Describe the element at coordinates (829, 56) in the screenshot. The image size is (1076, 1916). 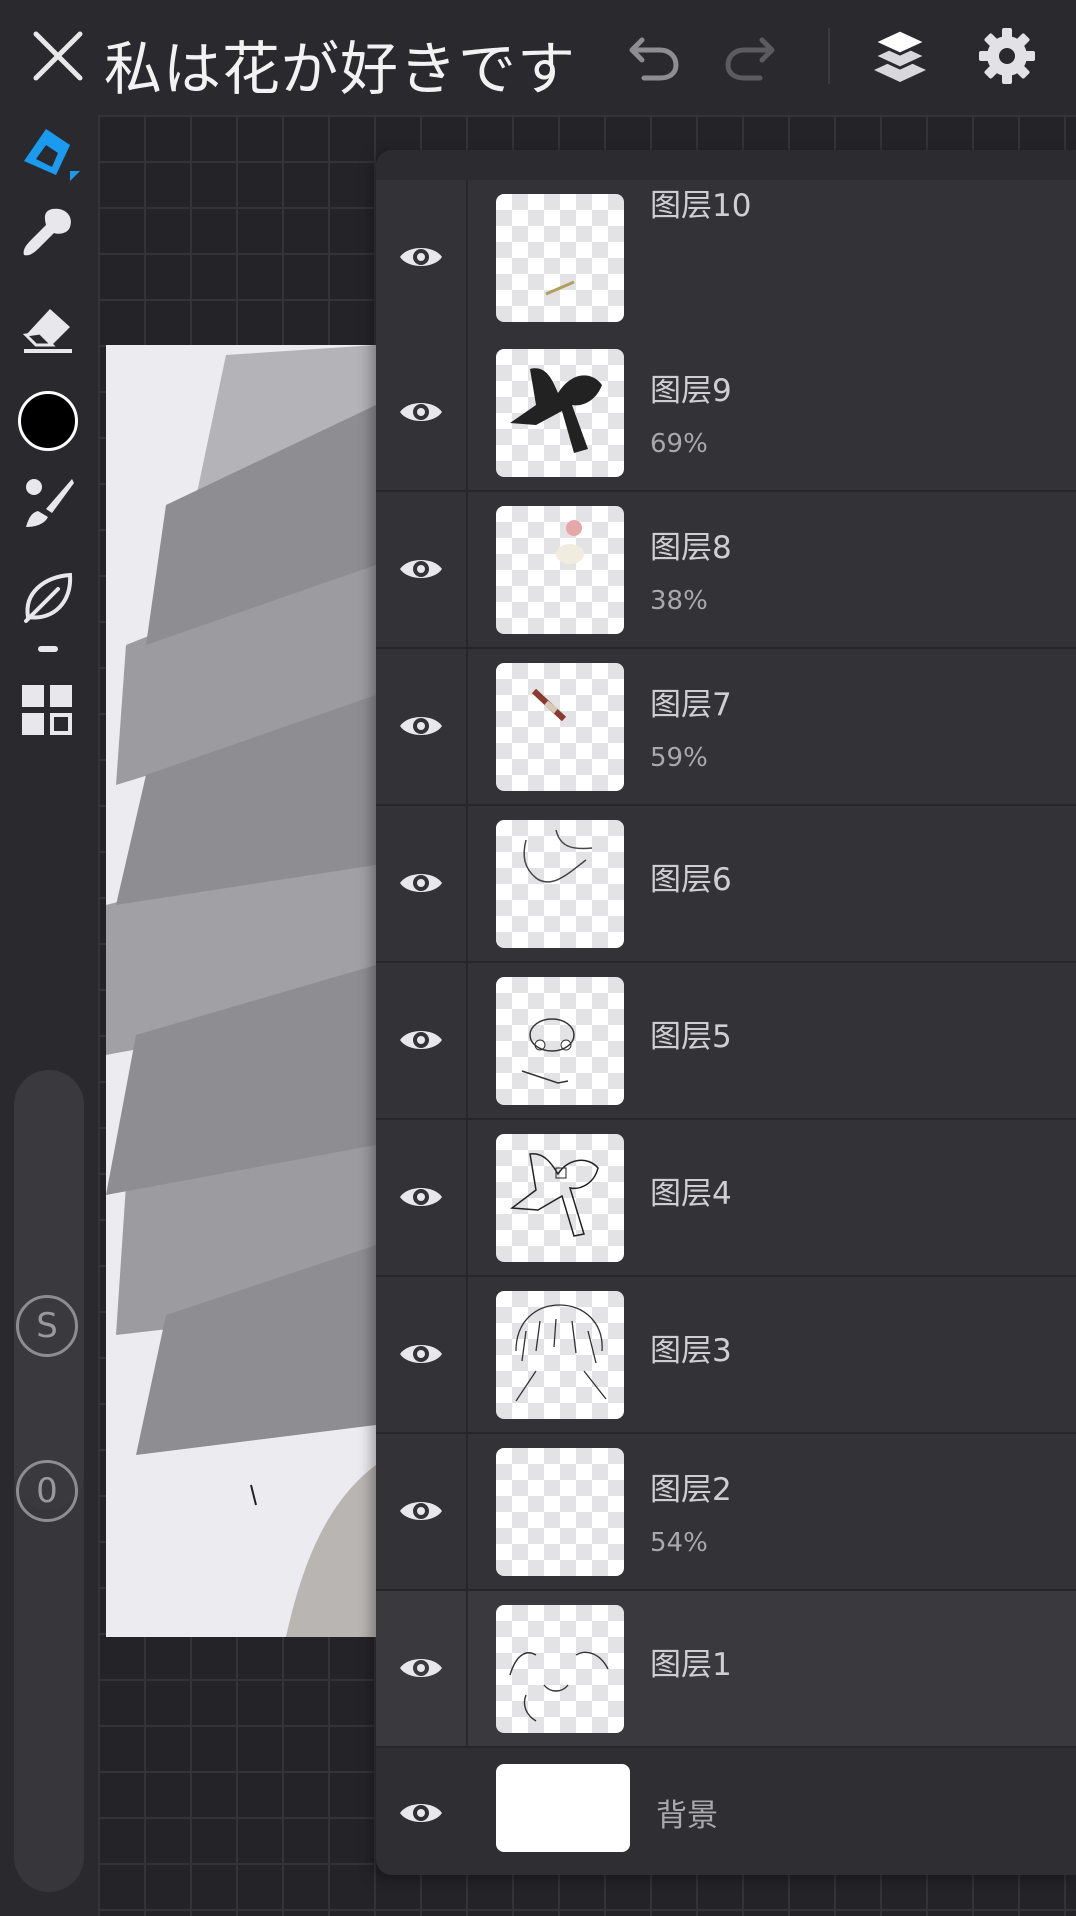
I see `divider` at that location.